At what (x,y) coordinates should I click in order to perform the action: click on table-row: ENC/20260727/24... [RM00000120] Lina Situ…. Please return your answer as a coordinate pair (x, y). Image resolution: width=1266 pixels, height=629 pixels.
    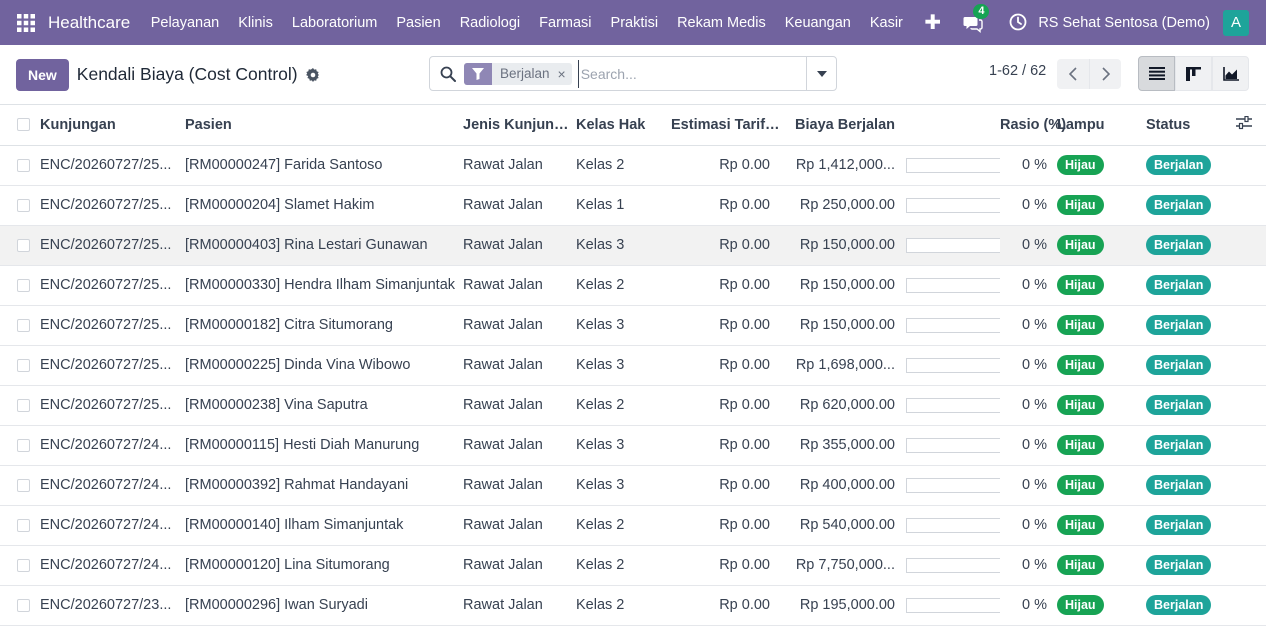
    Looking at the image, I should click on (633, 565).